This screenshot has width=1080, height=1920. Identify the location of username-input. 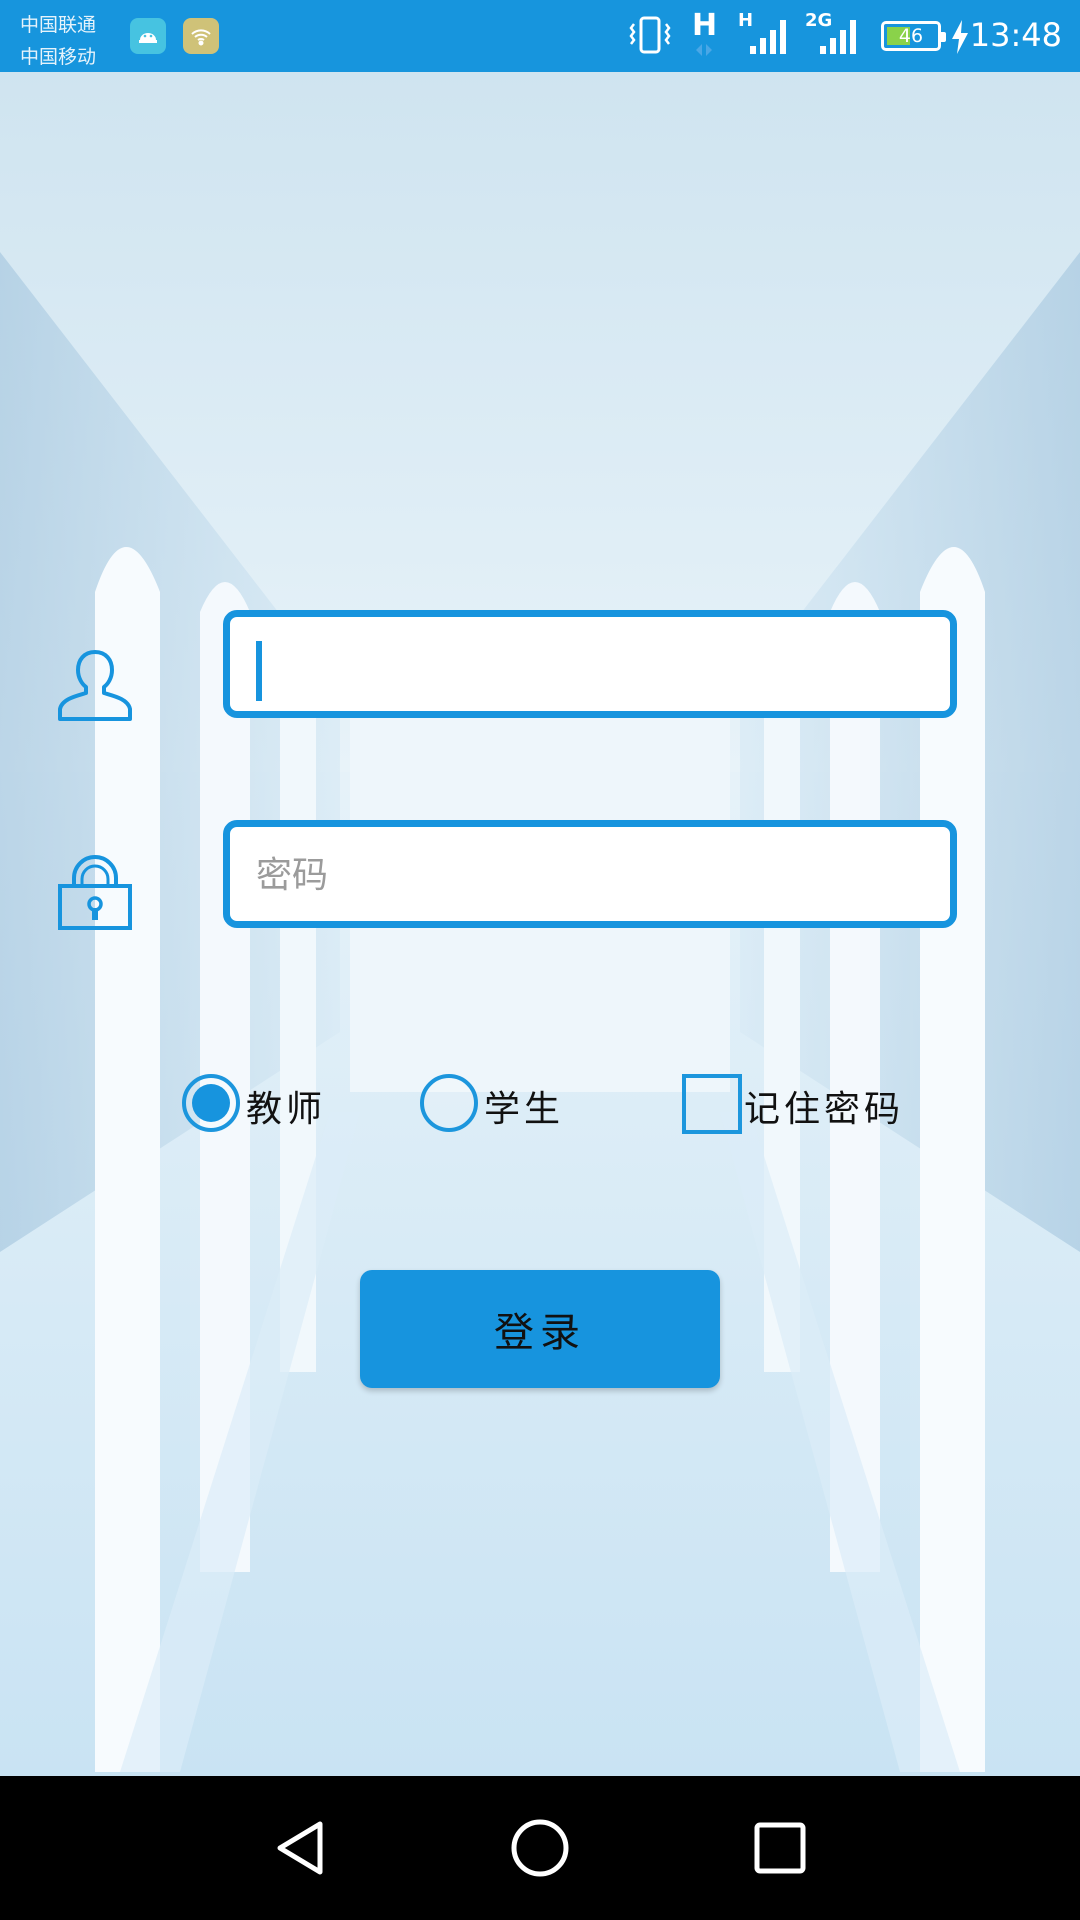
(596, 665).